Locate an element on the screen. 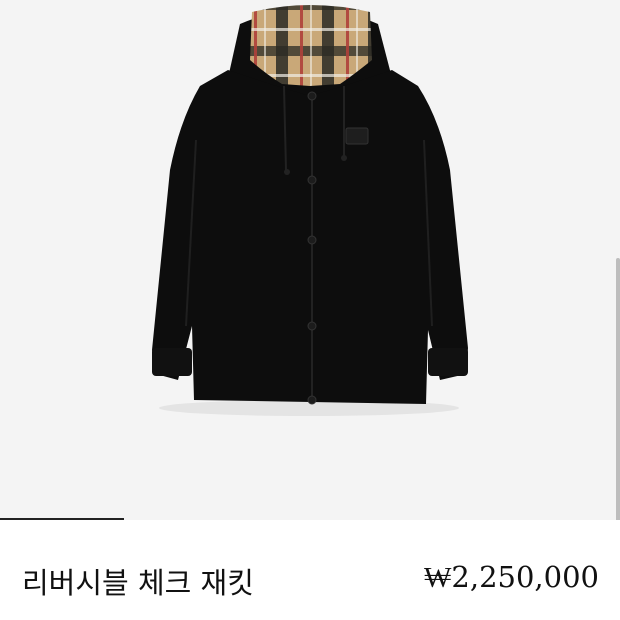 The width and height of the screenshot is (620, 620). product-name: 리버시블 체크 재킷 is located at coordinates (138, 583).